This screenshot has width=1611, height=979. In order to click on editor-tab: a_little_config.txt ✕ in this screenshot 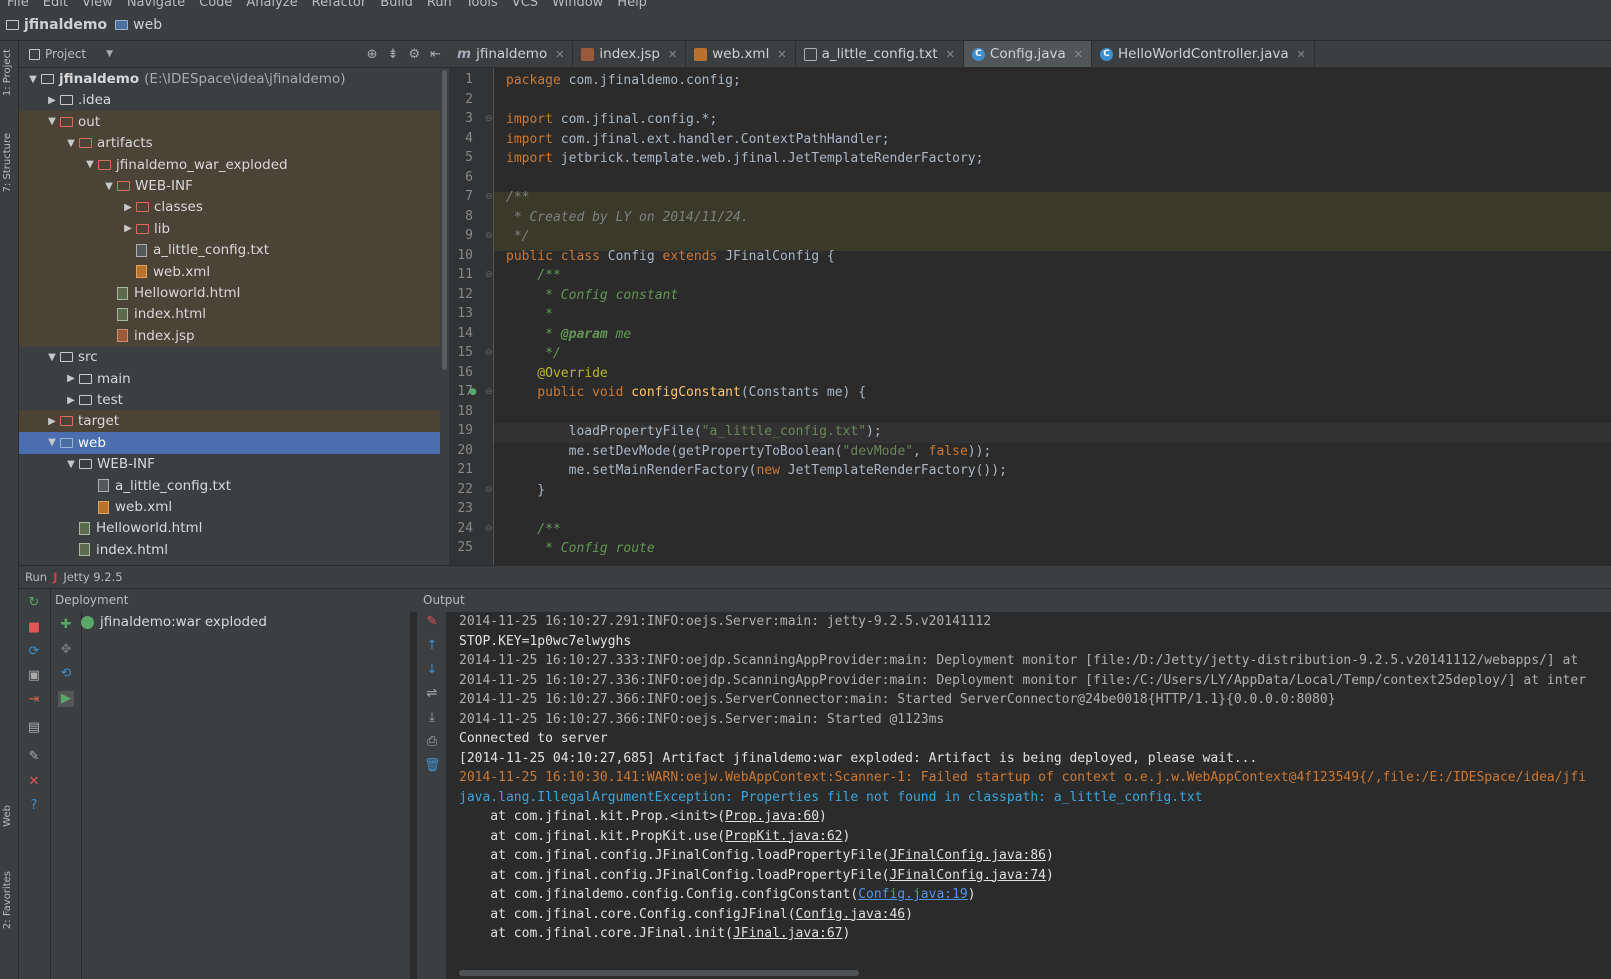, I will do `click(880, 54)`.